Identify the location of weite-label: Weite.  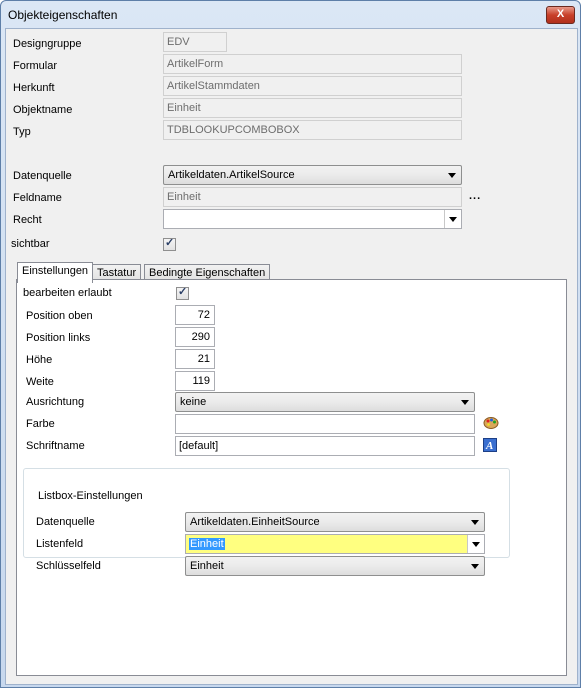
(40, 382).